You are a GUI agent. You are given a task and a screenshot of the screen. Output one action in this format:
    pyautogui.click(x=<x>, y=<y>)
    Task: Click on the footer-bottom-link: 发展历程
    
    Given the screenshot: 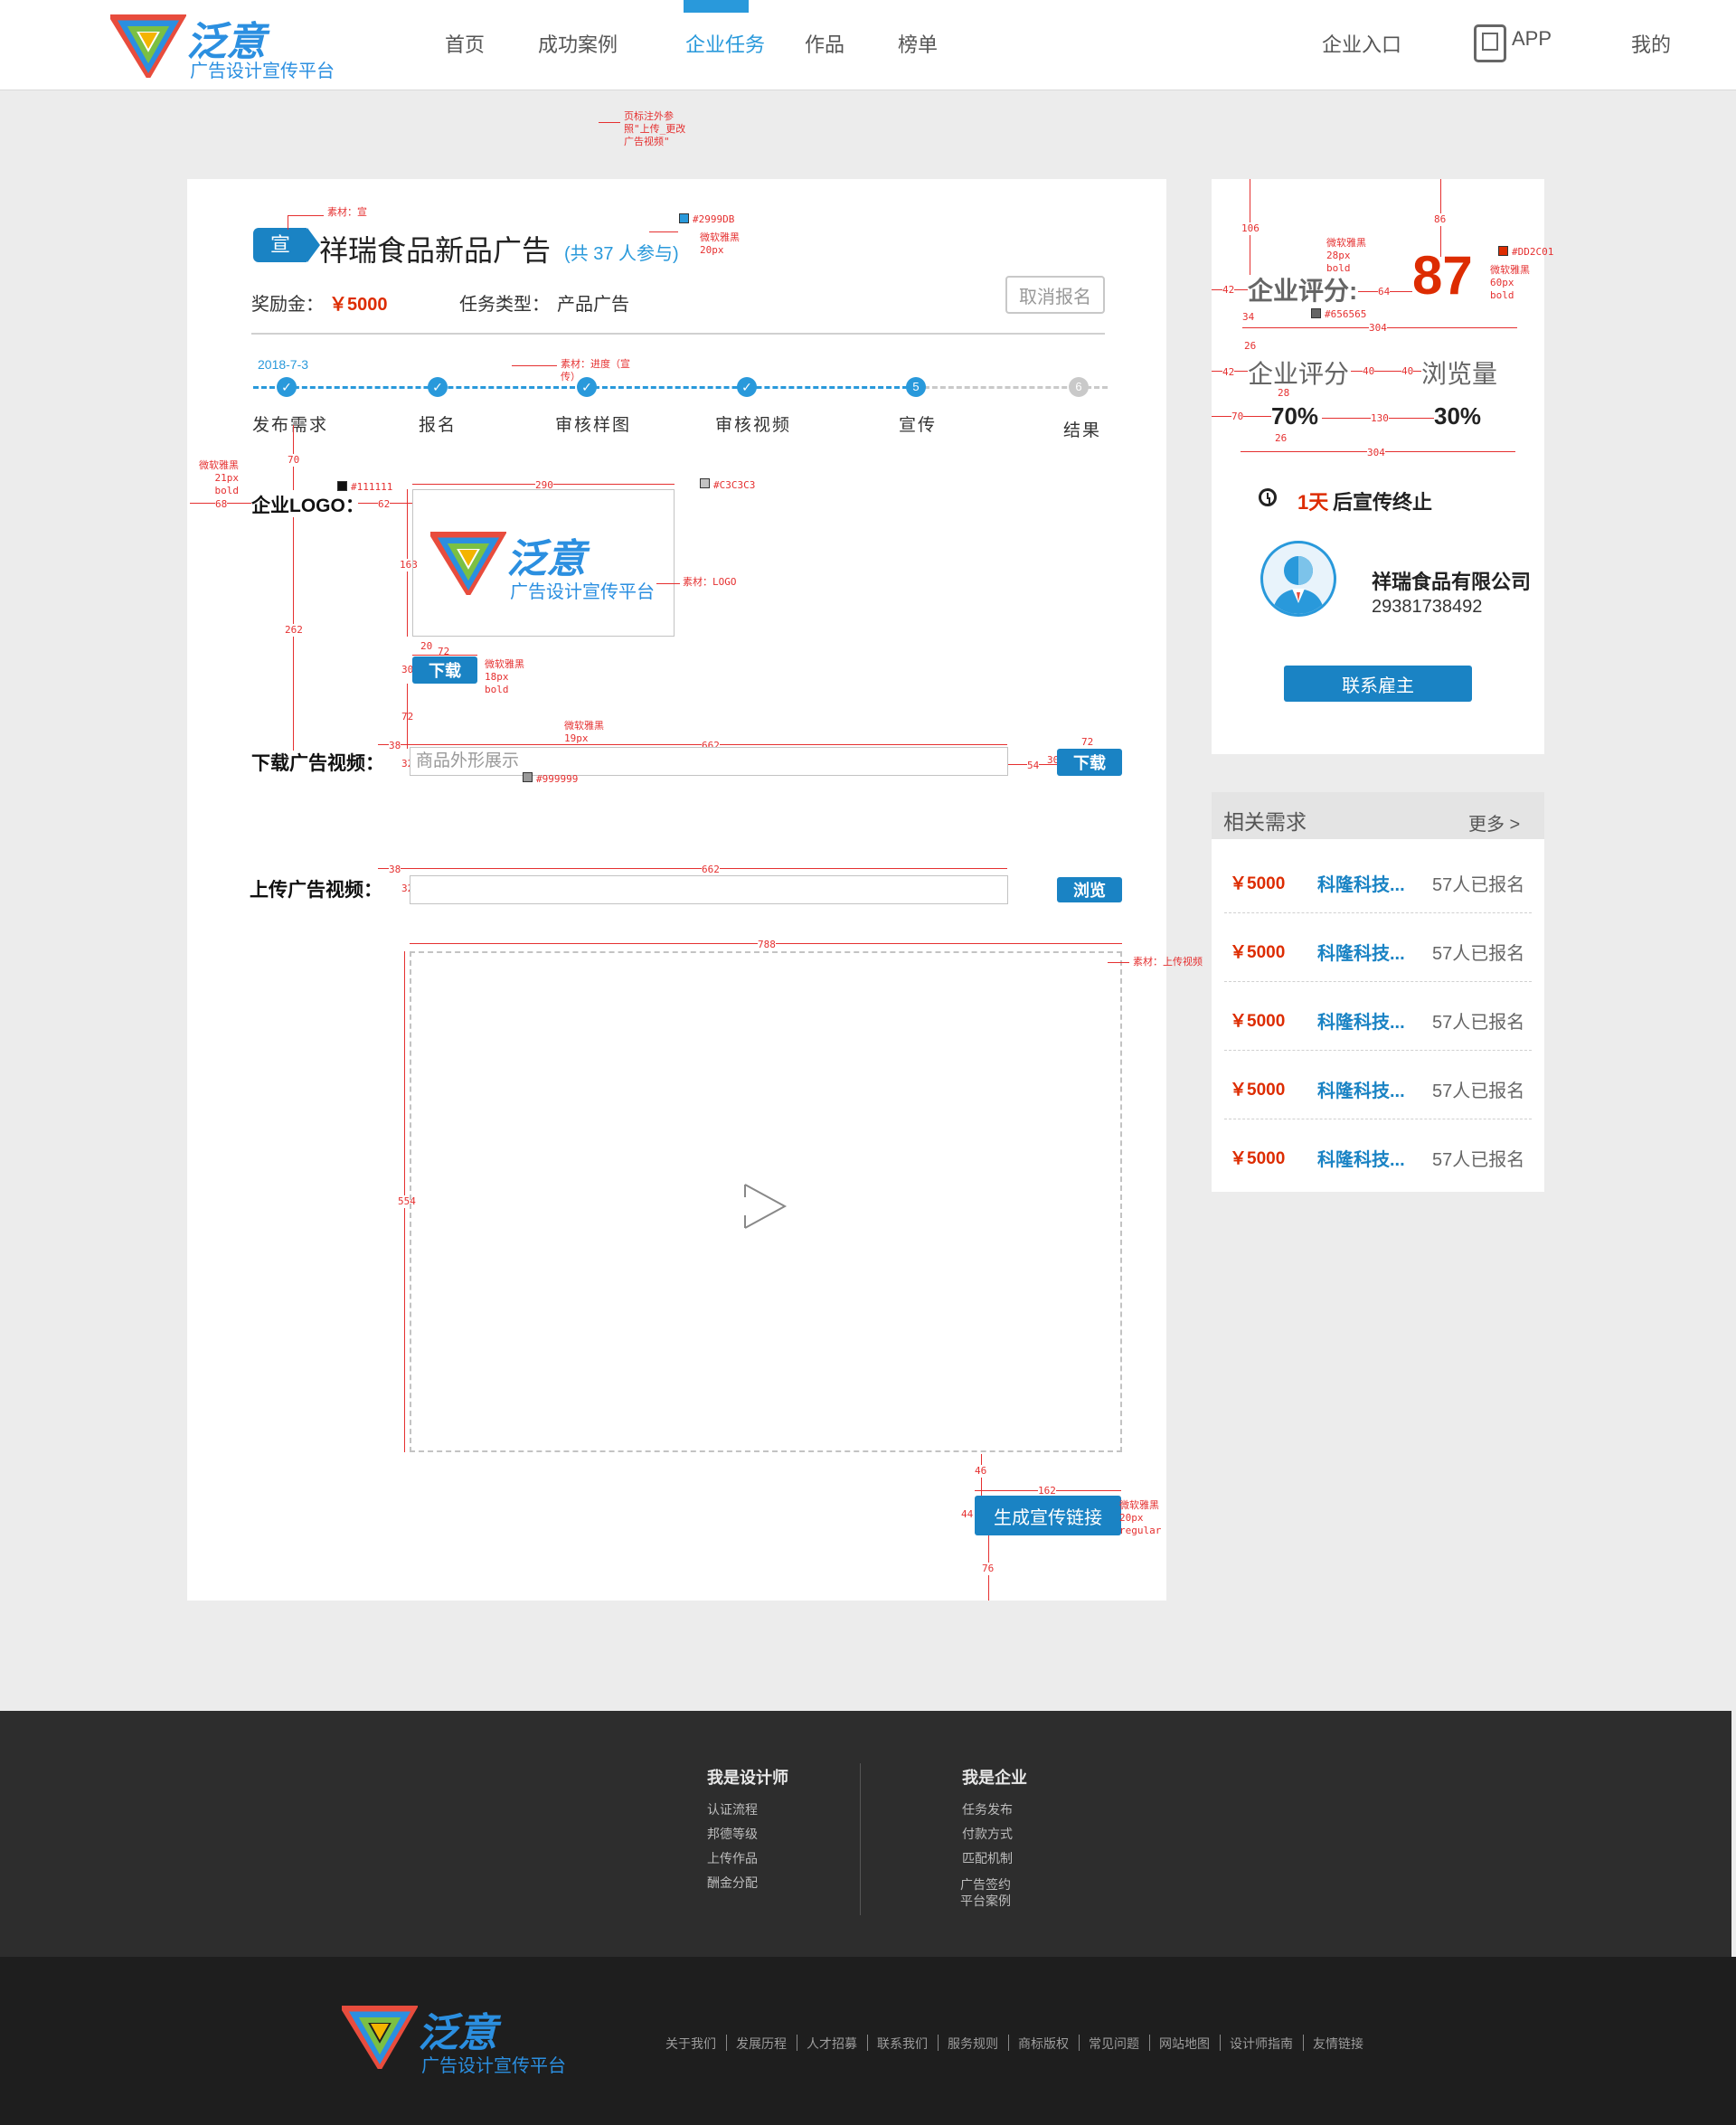 What is the action you would take?
    pyautogui.click(x=761, y=2044)
    